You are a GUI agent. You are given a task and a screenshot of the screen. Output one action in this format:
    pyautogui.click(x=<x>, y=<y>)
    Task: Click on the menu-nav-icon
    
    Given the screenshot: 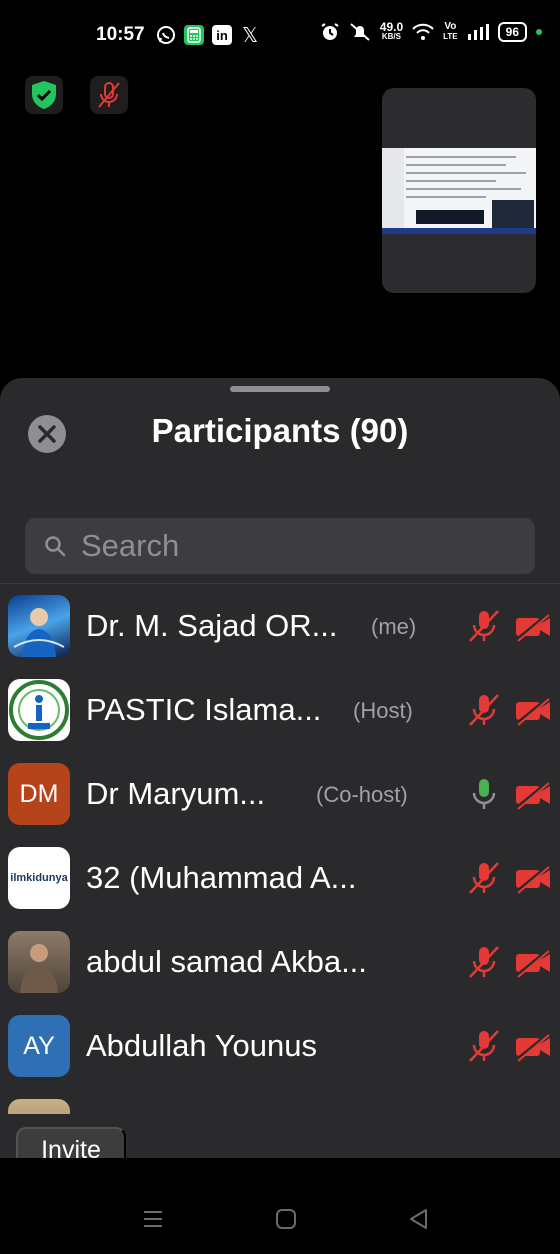 What is the action you would take?
    pyautogui.click(x=153, y=1219)
    